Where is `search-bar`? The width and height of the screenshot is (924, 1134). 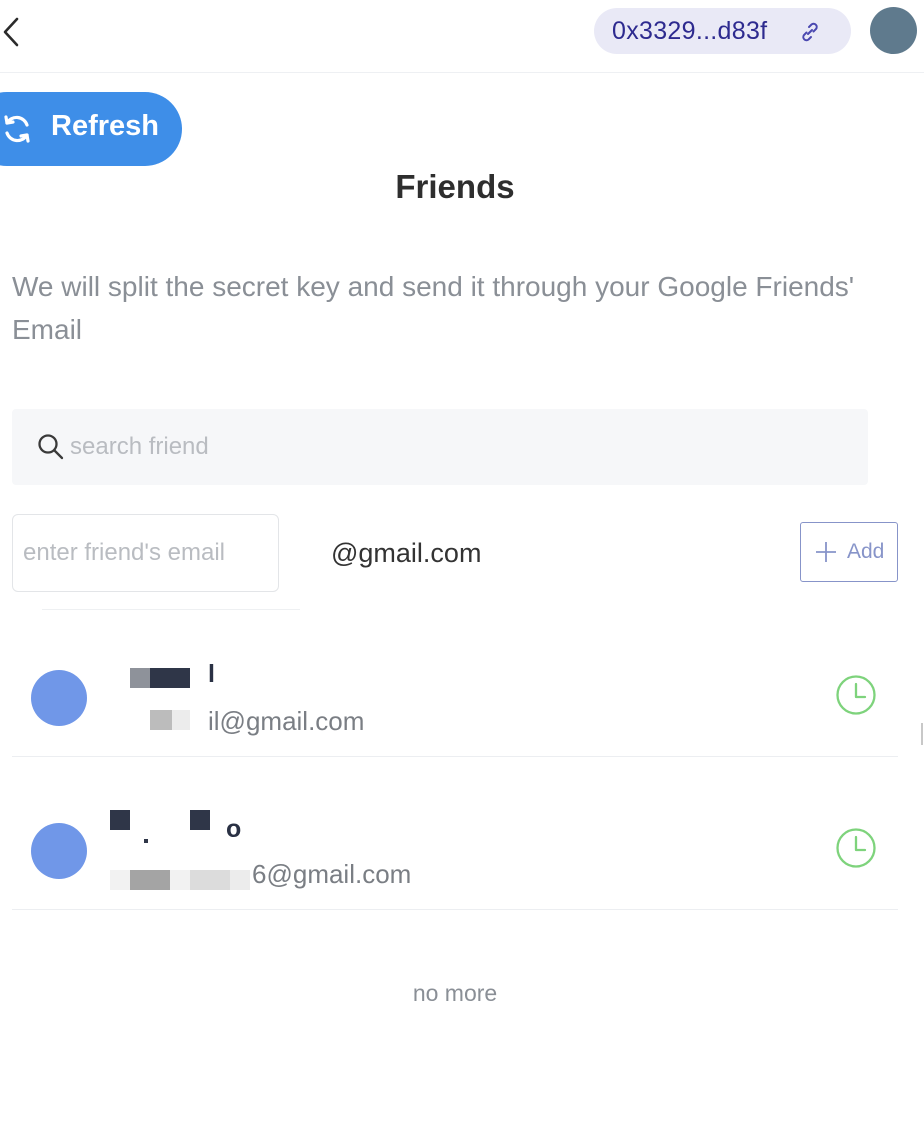 search-bar is located at coordinates (440, 447).